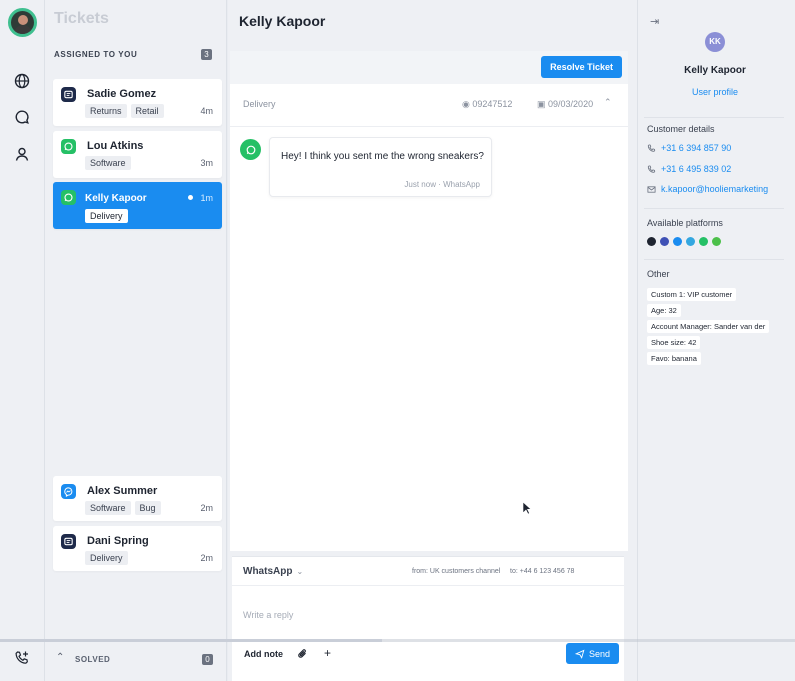  What do you see at coordinates (206, 111) in the screenshot?
I see `ticket-time: 4m` at bounding box center [206, 111].